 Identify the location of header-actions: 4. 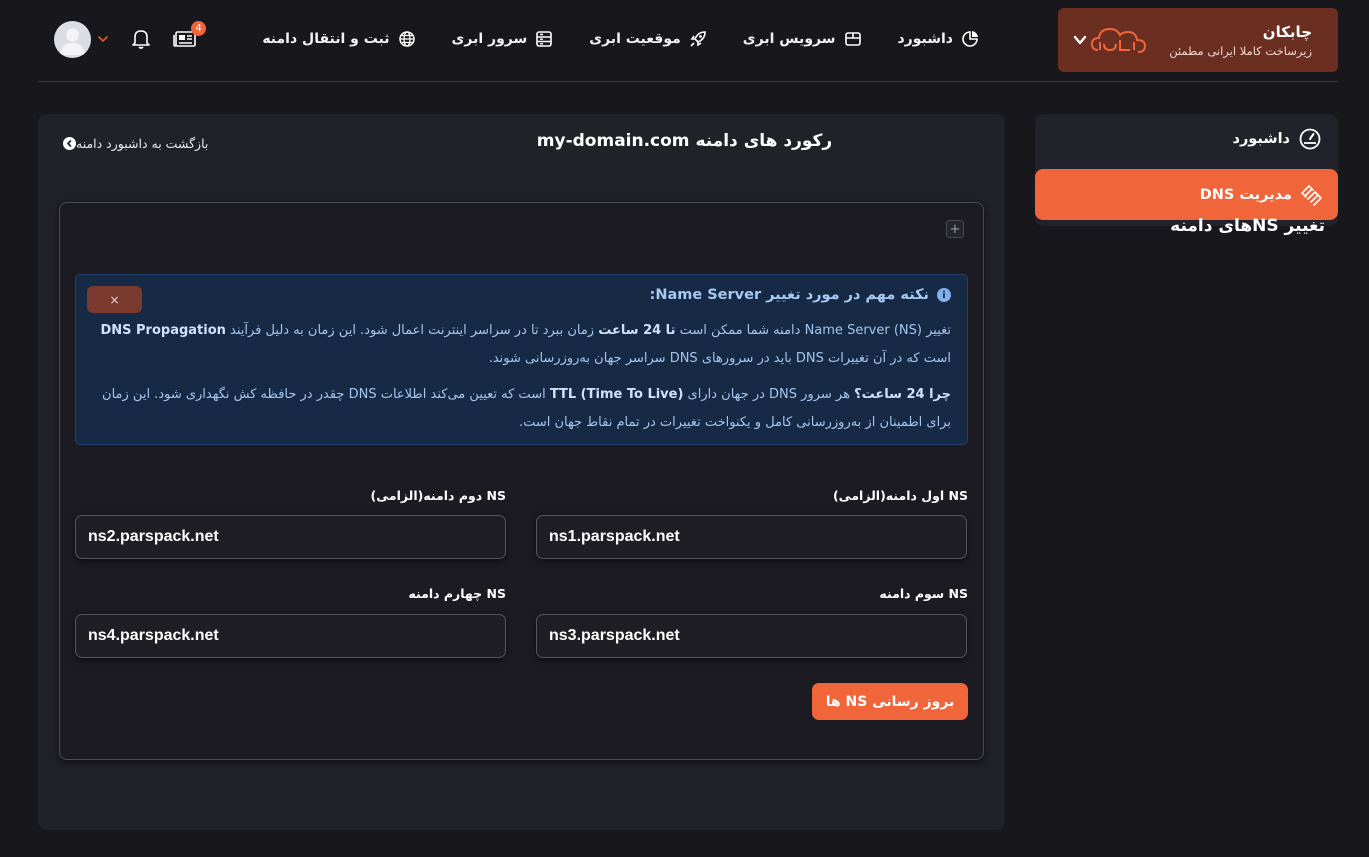
(130, 39).